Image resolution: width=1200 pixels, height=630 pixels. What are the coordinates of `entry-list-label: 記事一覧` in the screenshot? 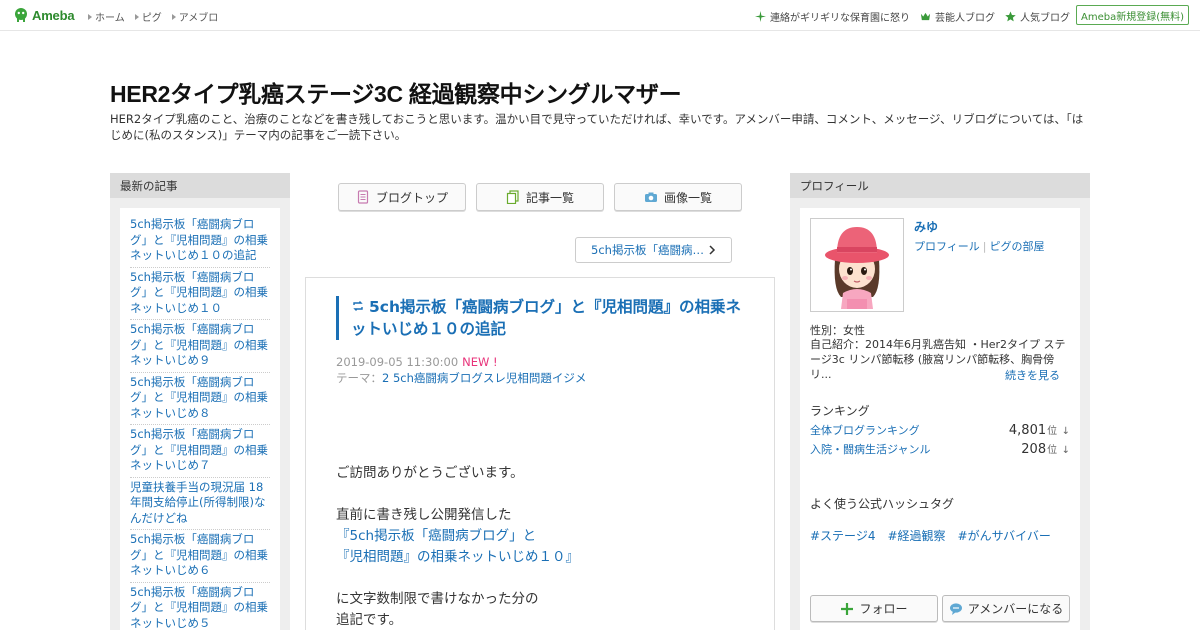 It's located at (549, 197).